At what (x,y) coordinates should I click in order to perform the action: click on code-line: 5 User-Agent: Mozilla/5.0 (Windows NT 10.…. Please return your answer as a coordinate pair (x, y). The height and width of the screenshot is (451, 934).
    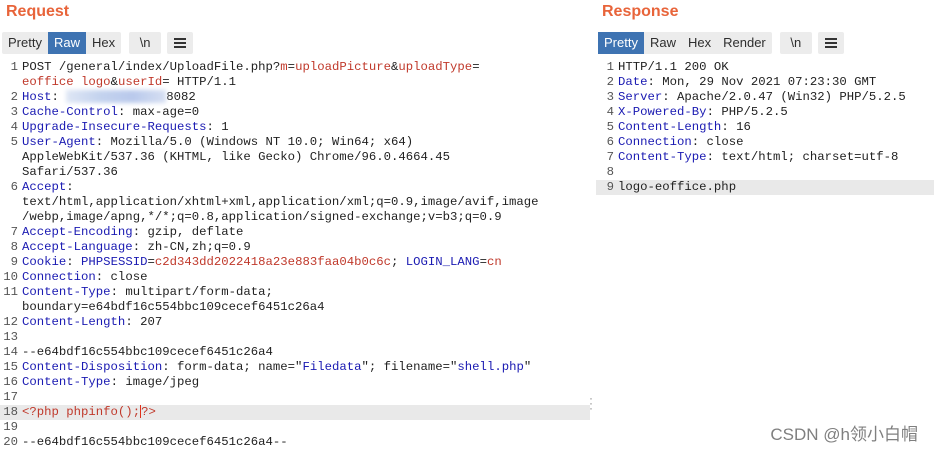
    Looking at the image, I should click on (295, 142).